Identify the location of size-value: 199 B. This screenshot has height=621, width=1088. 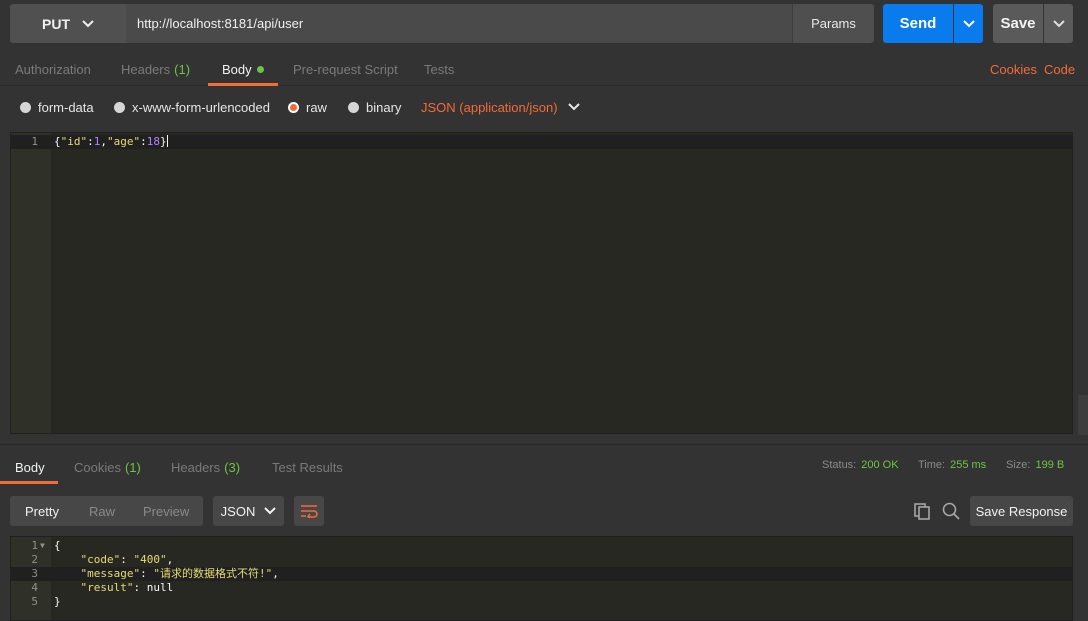
(1050, 465).